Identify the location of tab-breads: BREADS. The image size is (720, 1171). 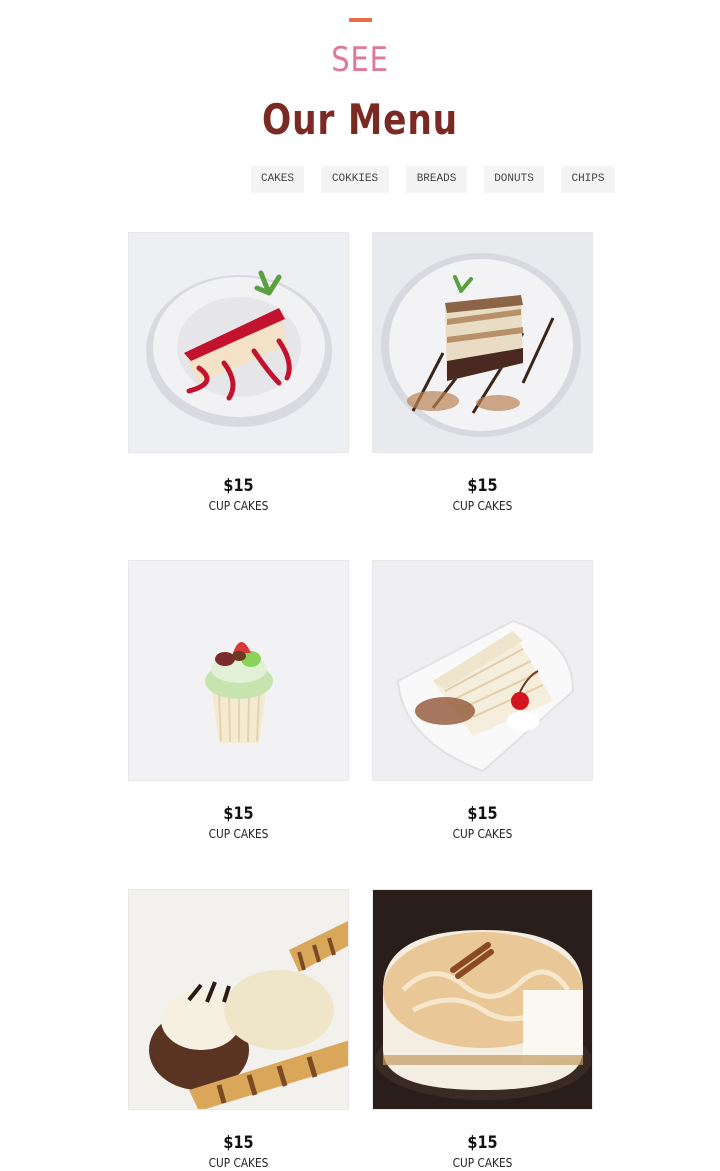
(436, 179).